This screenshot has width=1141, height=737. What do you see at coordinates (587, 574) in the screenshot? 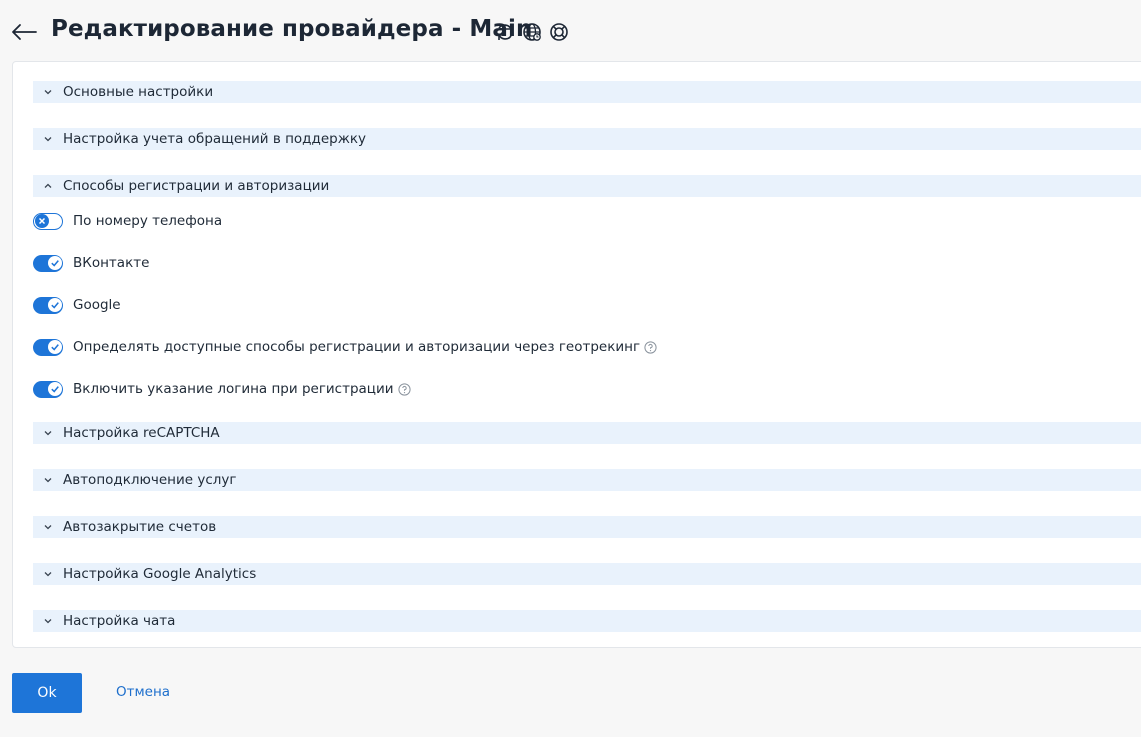
I see `section-google-analytics: Настройка Google Analytics` at bounding box center [587, 574].